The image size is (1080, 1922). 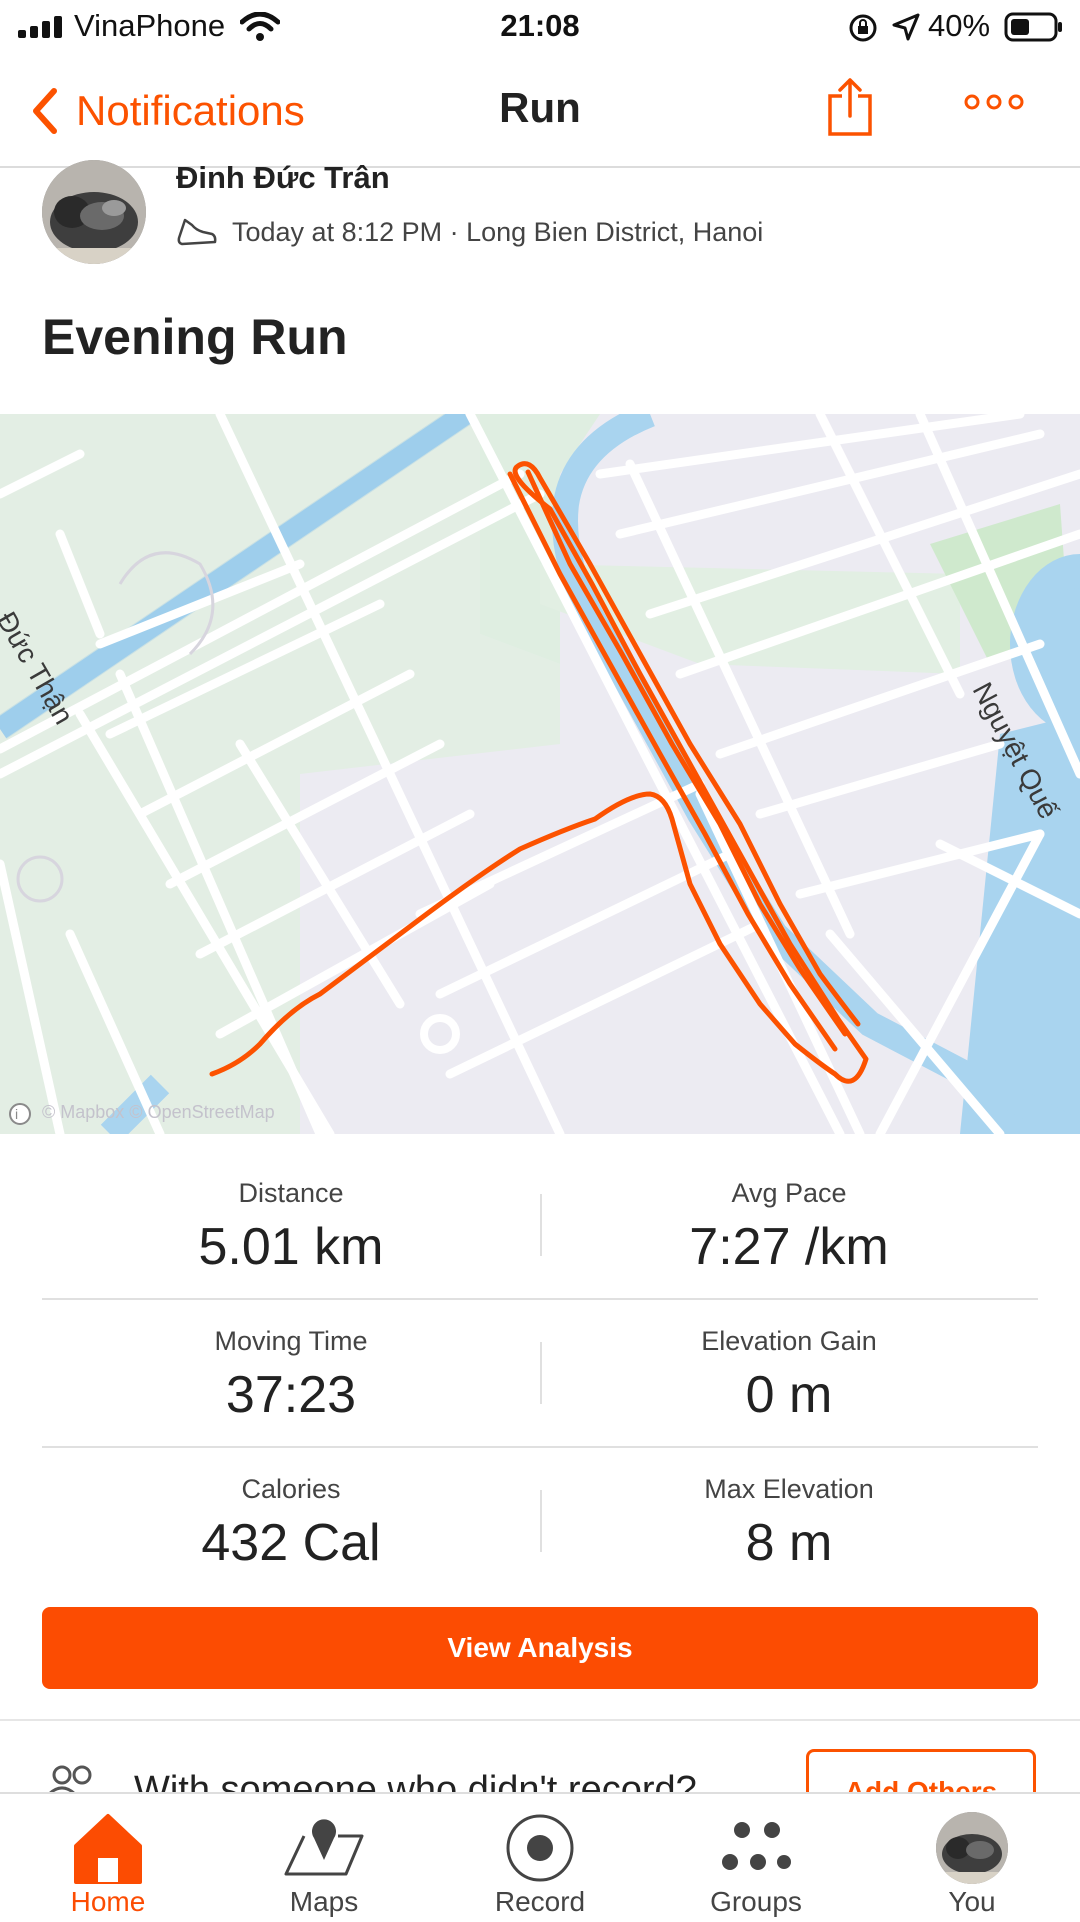 I want to click on stats-row: Calories 432 Cal Max Elevation 8 m, so click(x=540, y=1520).